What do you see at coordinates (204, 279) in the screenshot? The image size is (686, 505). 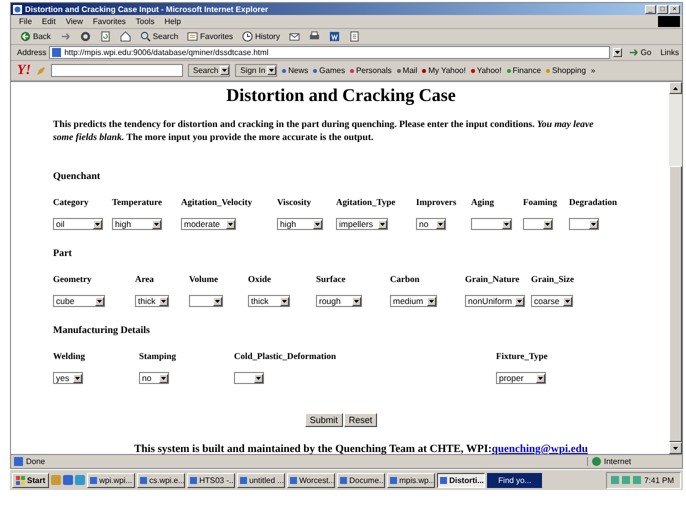 I see `field-label: Volume` at bounding box center [204, 279].